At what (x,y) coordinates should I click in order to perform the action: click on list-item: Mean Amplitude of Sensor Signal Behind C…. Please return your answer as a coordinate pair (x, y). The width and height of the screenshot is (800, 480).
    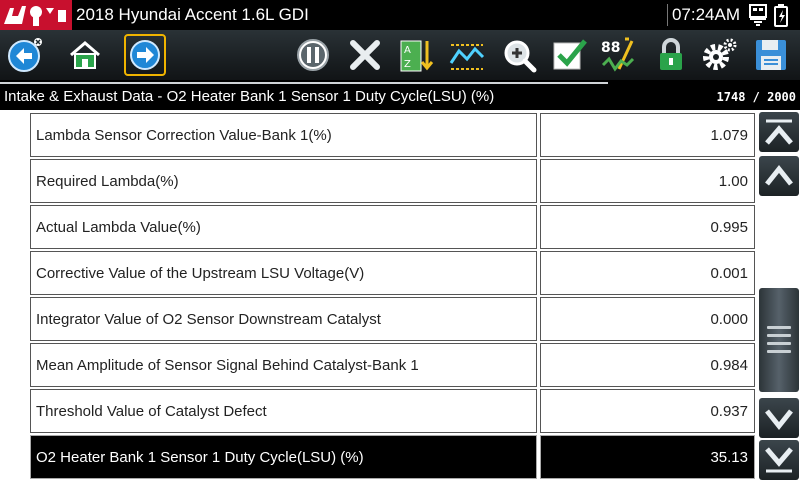
    Looking at the image, I should click on (392, 365).